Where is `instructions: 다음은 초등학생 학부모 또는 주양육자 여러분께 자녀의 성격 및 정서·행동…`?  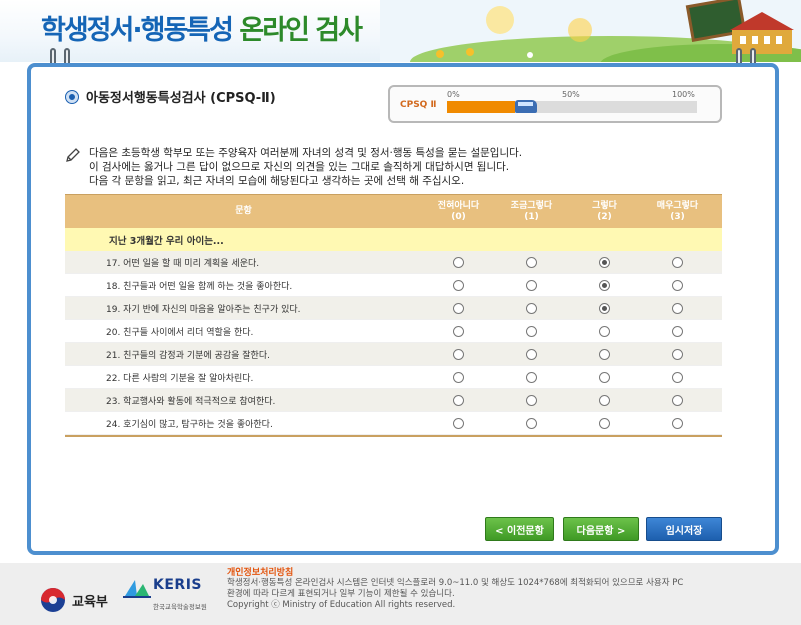
instructions: 다음은 초등학생 학부모 또는 주양육자 여러분께 자녀의 성격 및 정서·행동… is located at coordinates (293, 167).